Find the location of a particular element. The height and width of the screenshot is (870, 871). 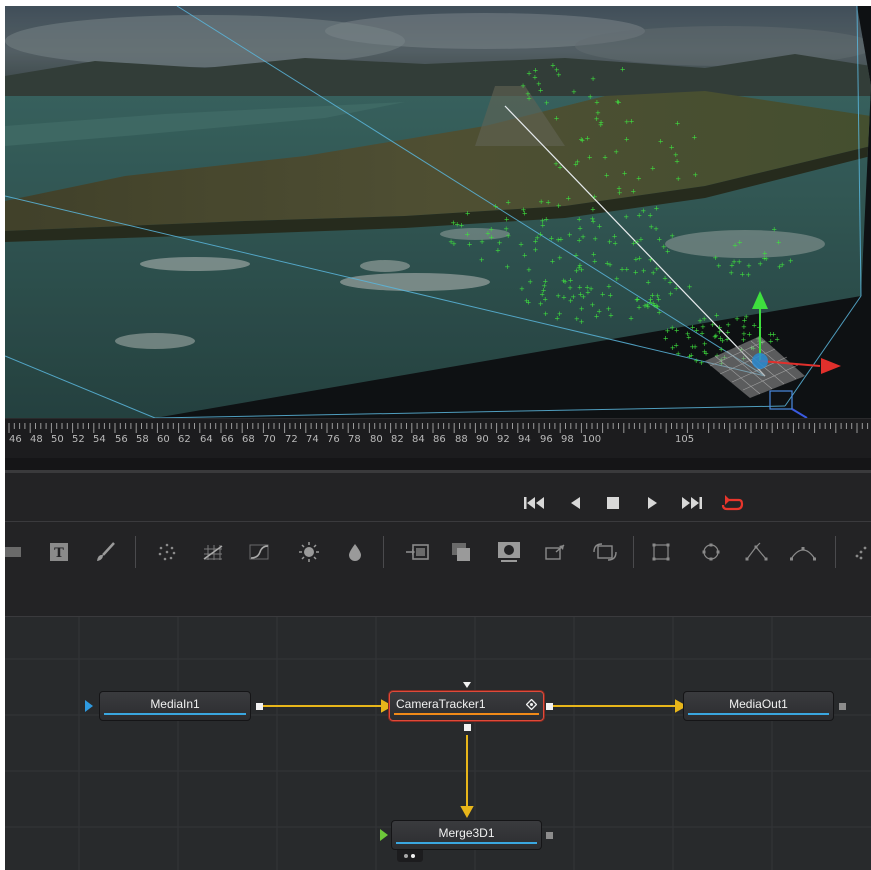

brightness-contrast-tool is located at coordinates (309, 552).